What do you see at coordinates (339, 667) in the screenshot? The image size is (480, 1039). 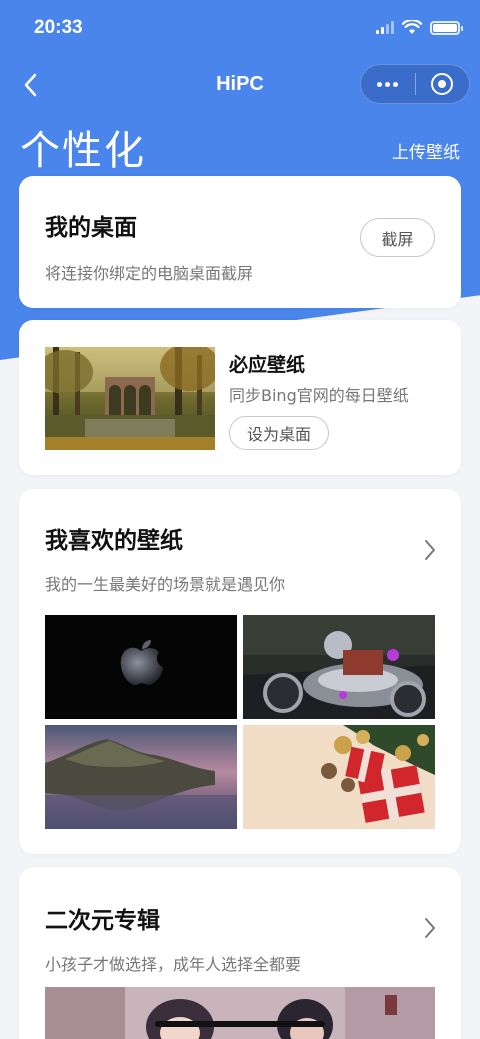 I see `motorcycle-rider-wallpaper` at bounding box center [339, 667].